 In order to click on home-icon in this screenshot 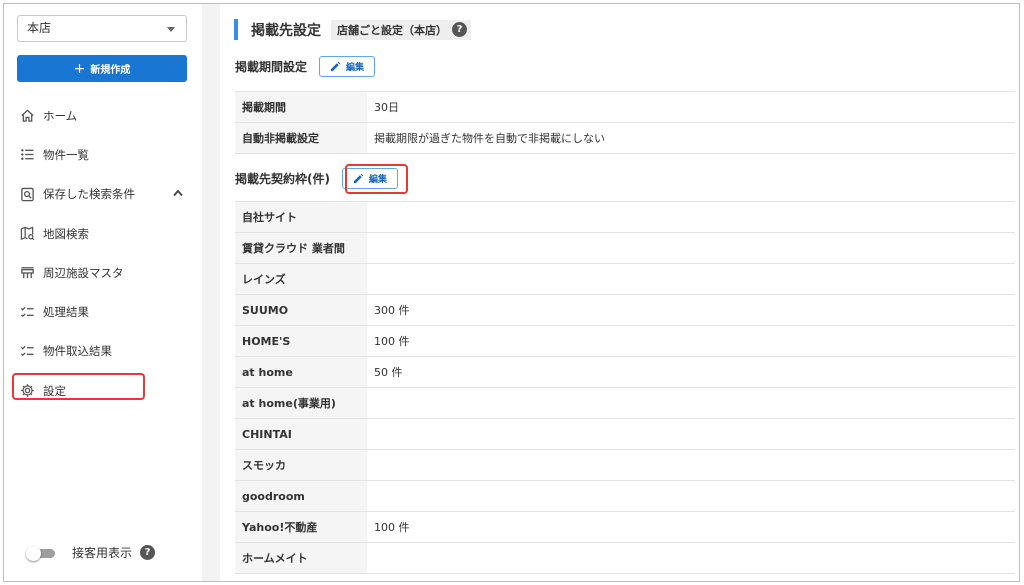, I will do `click(27, 116)`.